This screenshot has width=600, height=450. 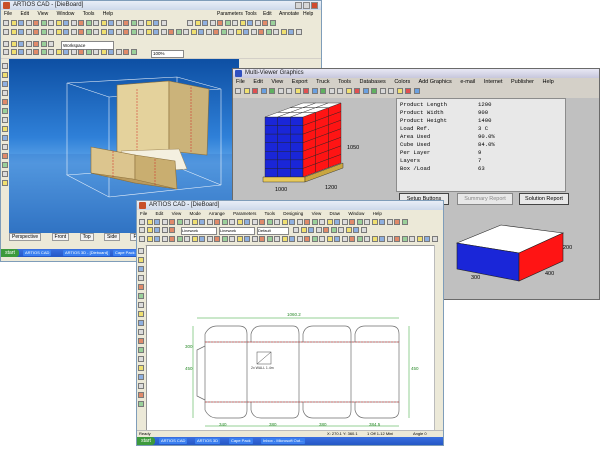 What do you see at coordinates (42, 14) in the screenshot?
I see `menu-view: View` at bounding box center [42, 14].